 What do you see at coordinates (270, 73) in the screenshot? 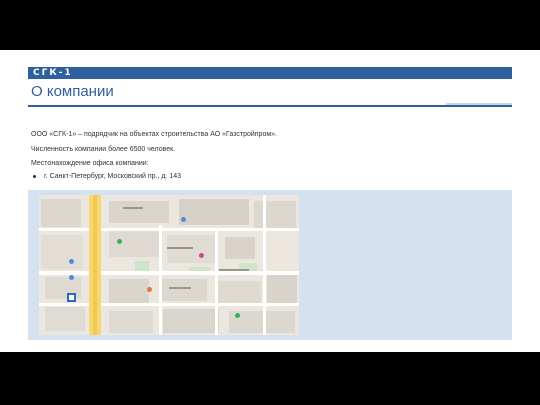
I see `brand-bar: СГК-1` at bounding box center [270, 73].